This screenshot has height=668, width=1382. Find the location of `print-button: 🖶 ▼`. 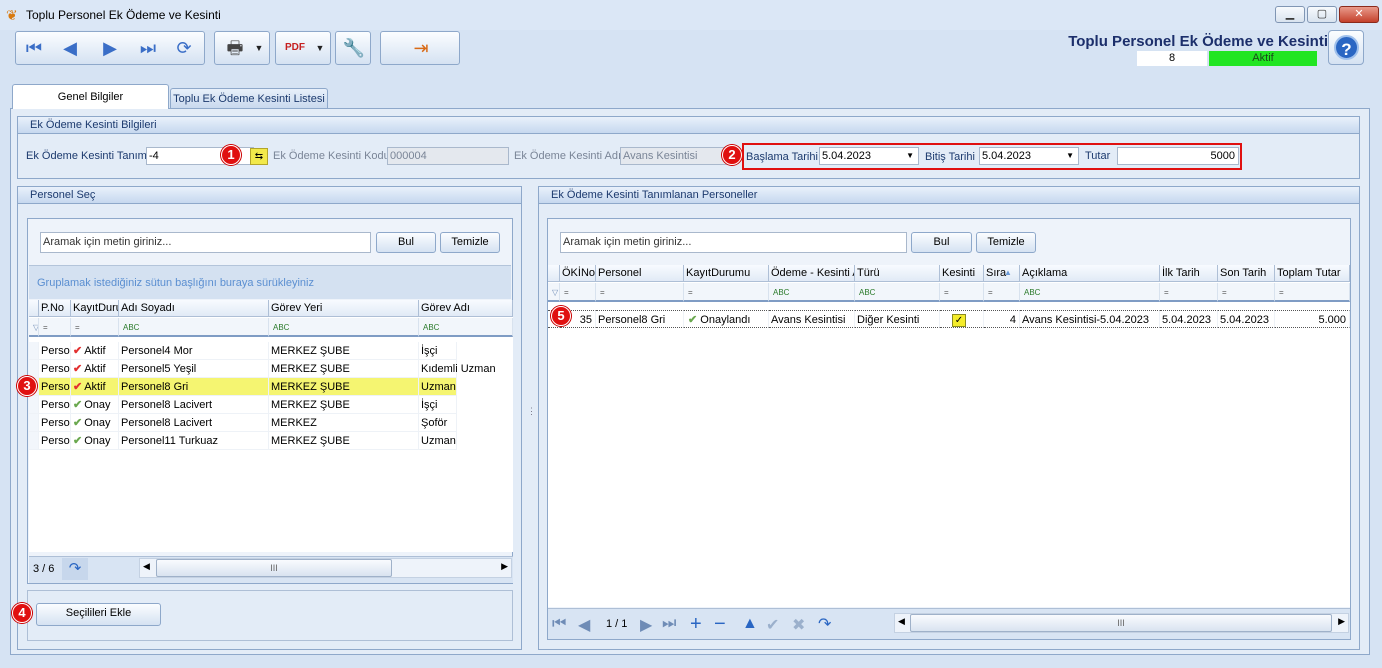

print-button: 🖶 ▼ is located at coordinates (242, 48).